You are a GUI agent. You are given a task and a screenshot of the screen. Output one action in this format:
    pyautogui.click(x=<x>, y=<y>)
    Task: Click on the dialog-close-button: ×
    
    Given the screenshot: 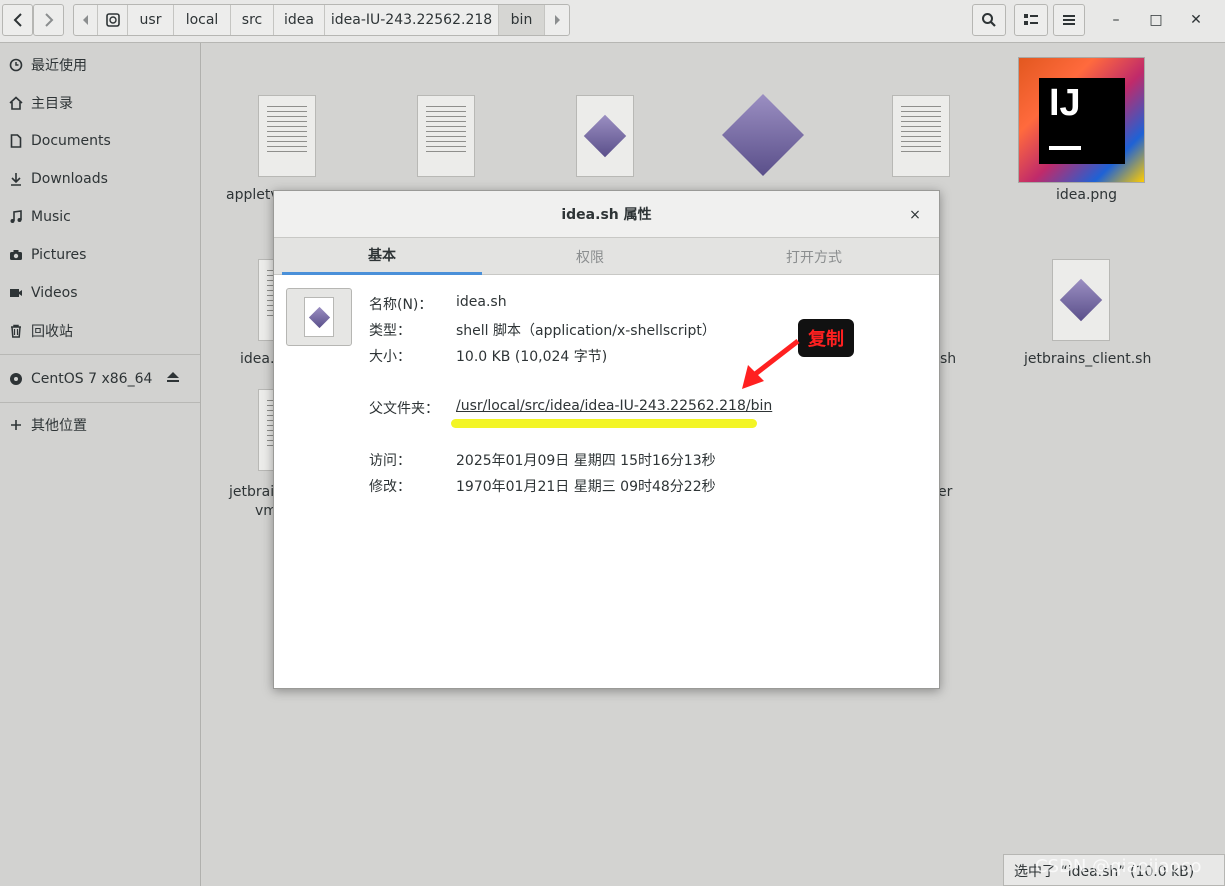 What is the action you would take?
    pyautogui.click(x=915, y=215)
    